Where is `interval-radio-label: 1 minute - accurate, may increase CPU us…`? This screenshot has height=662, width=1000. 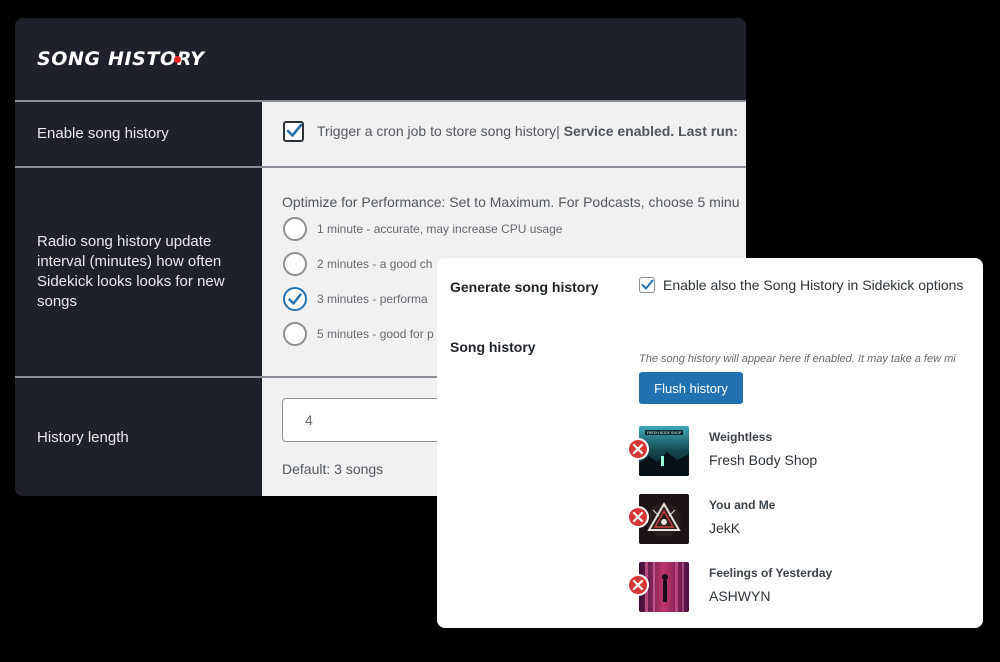
interval-radio-label: 1 minute - accurate, may increase CPU us… is located at coordinates (440, 229).